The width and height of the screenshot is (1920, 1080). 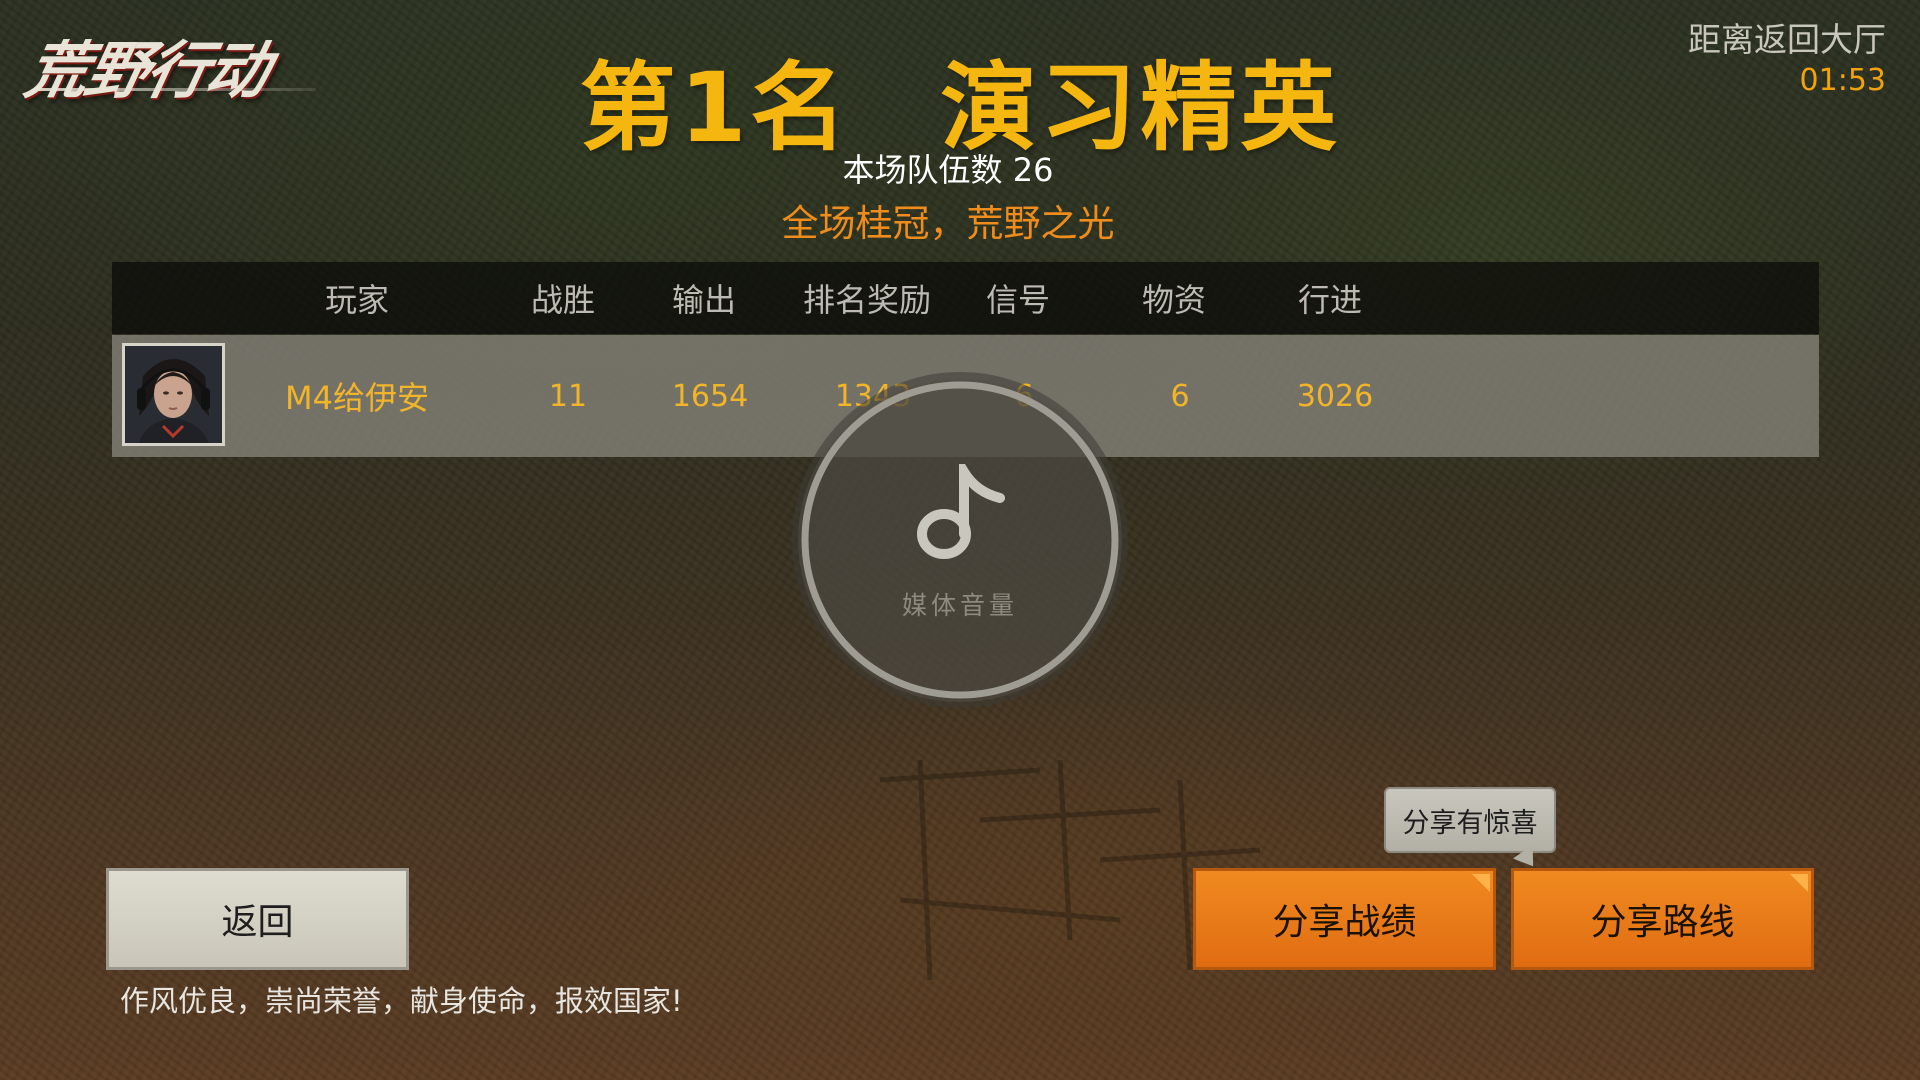 I want to click on player-name: M4给伊安, so click(x=357, y=398).